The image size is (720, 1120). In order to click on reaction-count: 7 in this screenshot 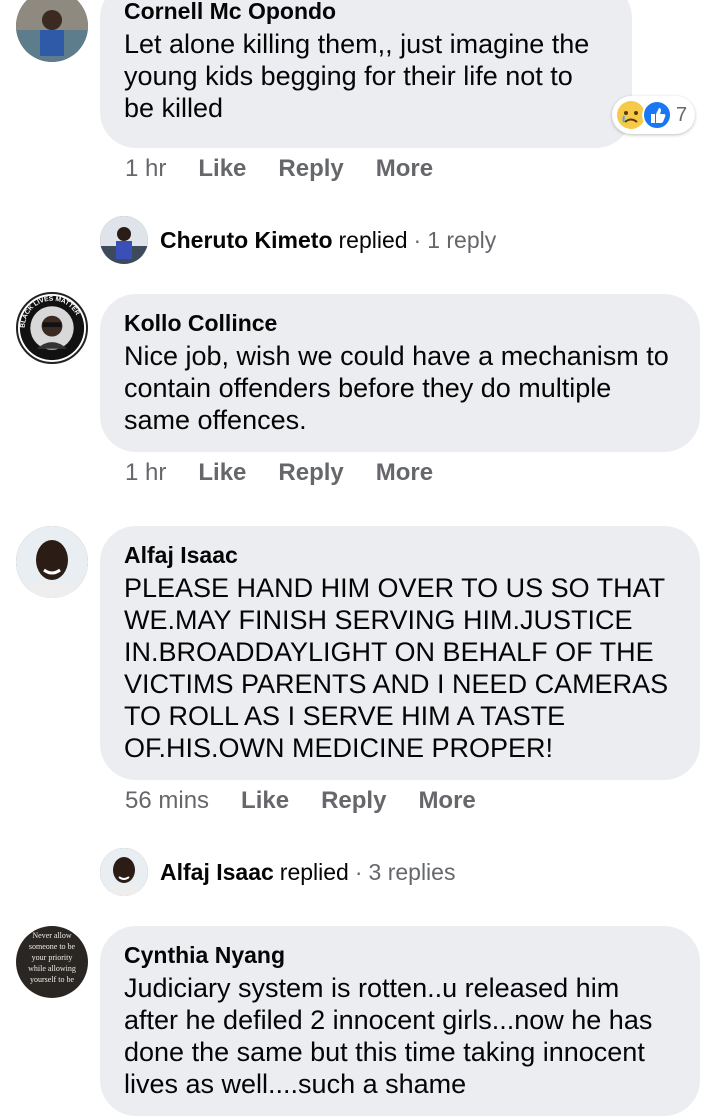, I will do `click(682, 114)`.